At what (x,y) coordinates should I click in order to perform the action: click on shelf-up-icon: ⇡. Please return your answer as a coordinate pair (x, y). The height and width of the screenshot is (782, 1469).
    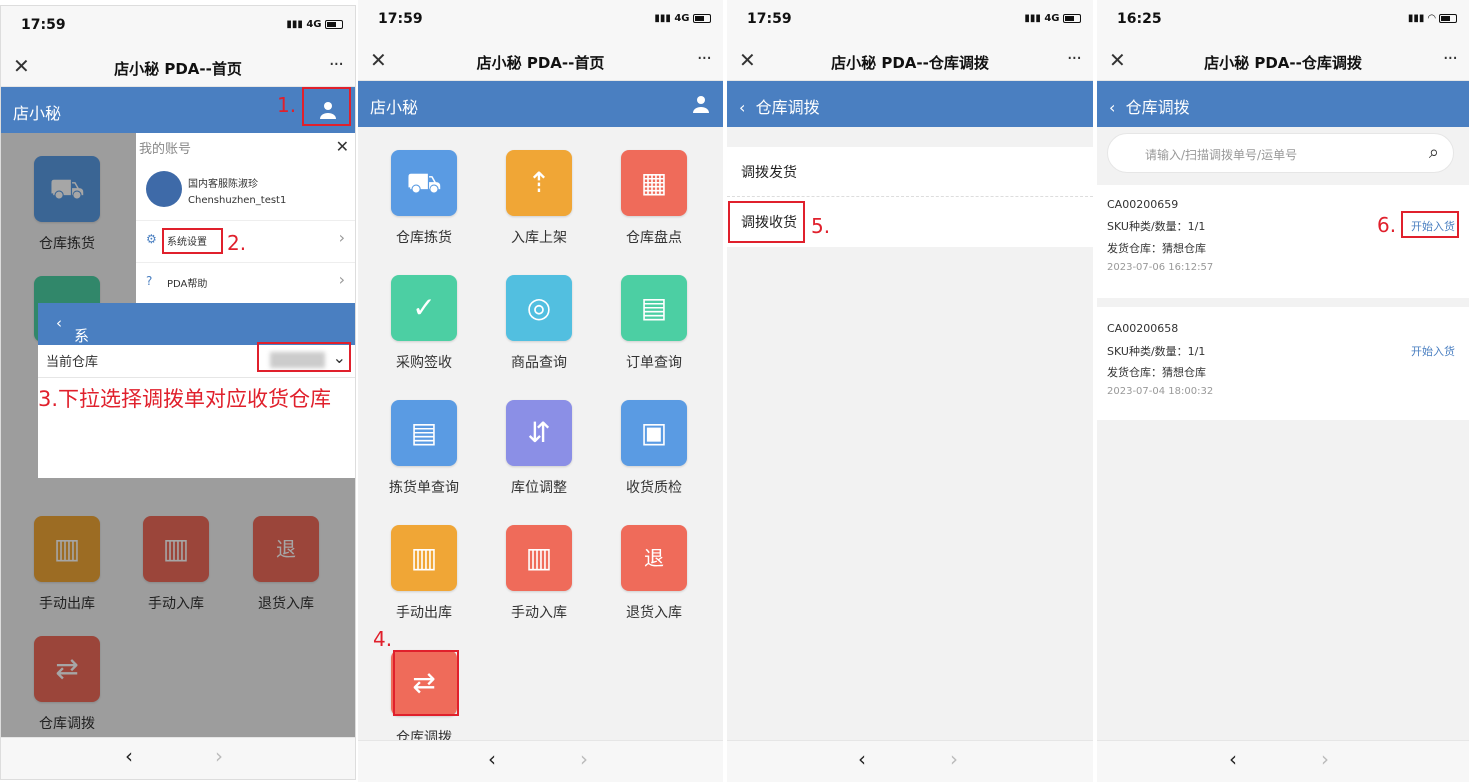
    Looking at the image, I should click on (539, 183).